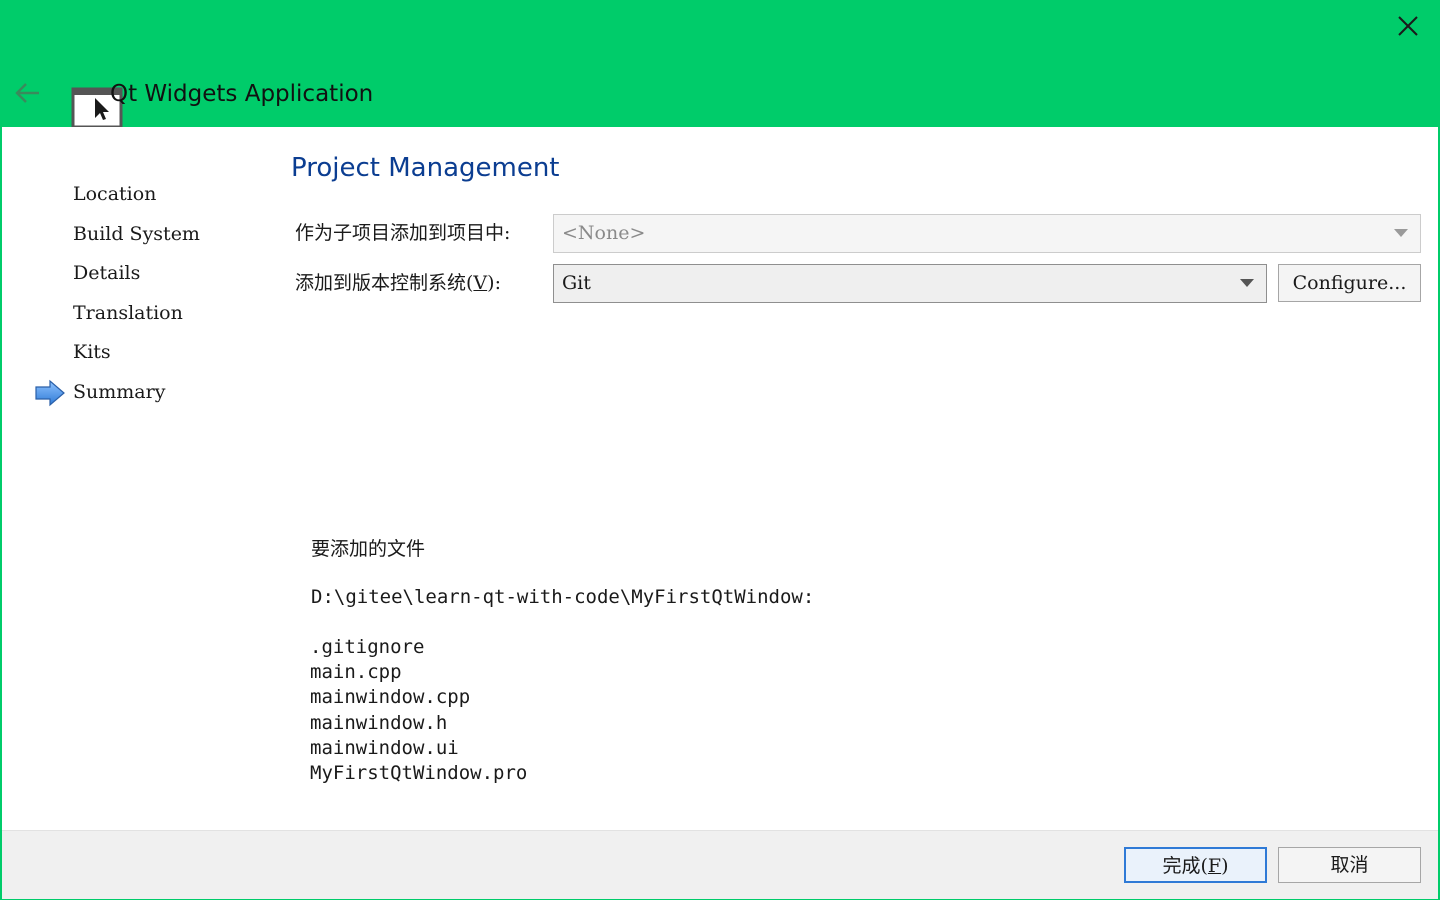 This screenshot has height=900, width=1440. What do you see at coordinates (419, 773) in the screenshot?
I see `file-list-item: MyFirstQtWindow.pro` at bounding box center [419, 773].